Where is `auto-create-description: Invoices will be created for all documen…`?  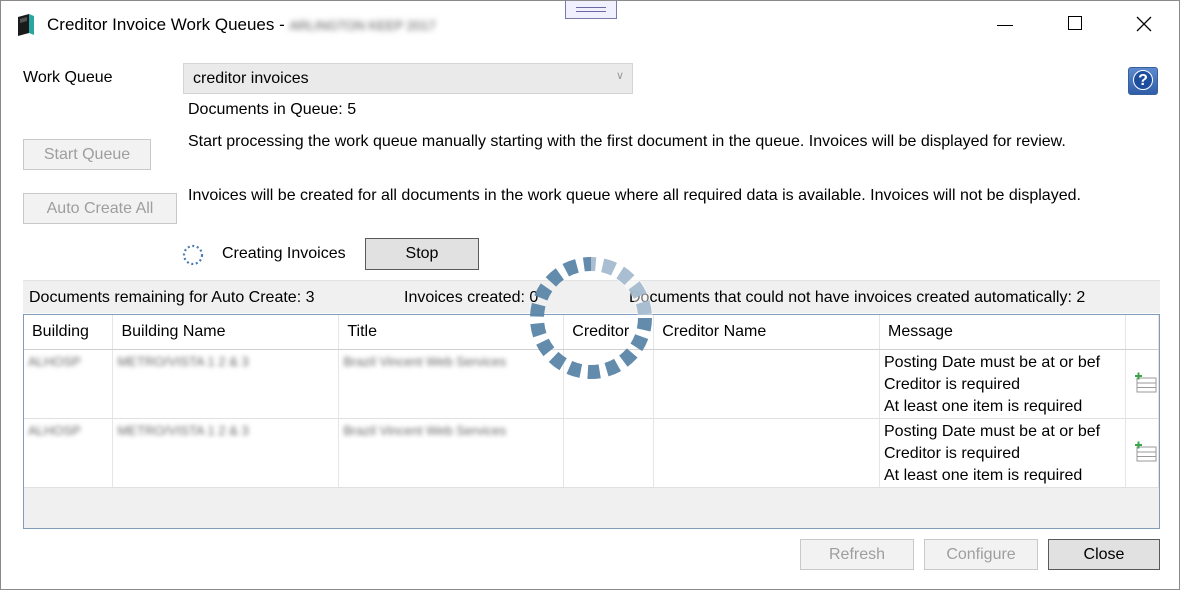
auto-create-description: Invoices will be created for all documen… is located at coordinates (634, 195).